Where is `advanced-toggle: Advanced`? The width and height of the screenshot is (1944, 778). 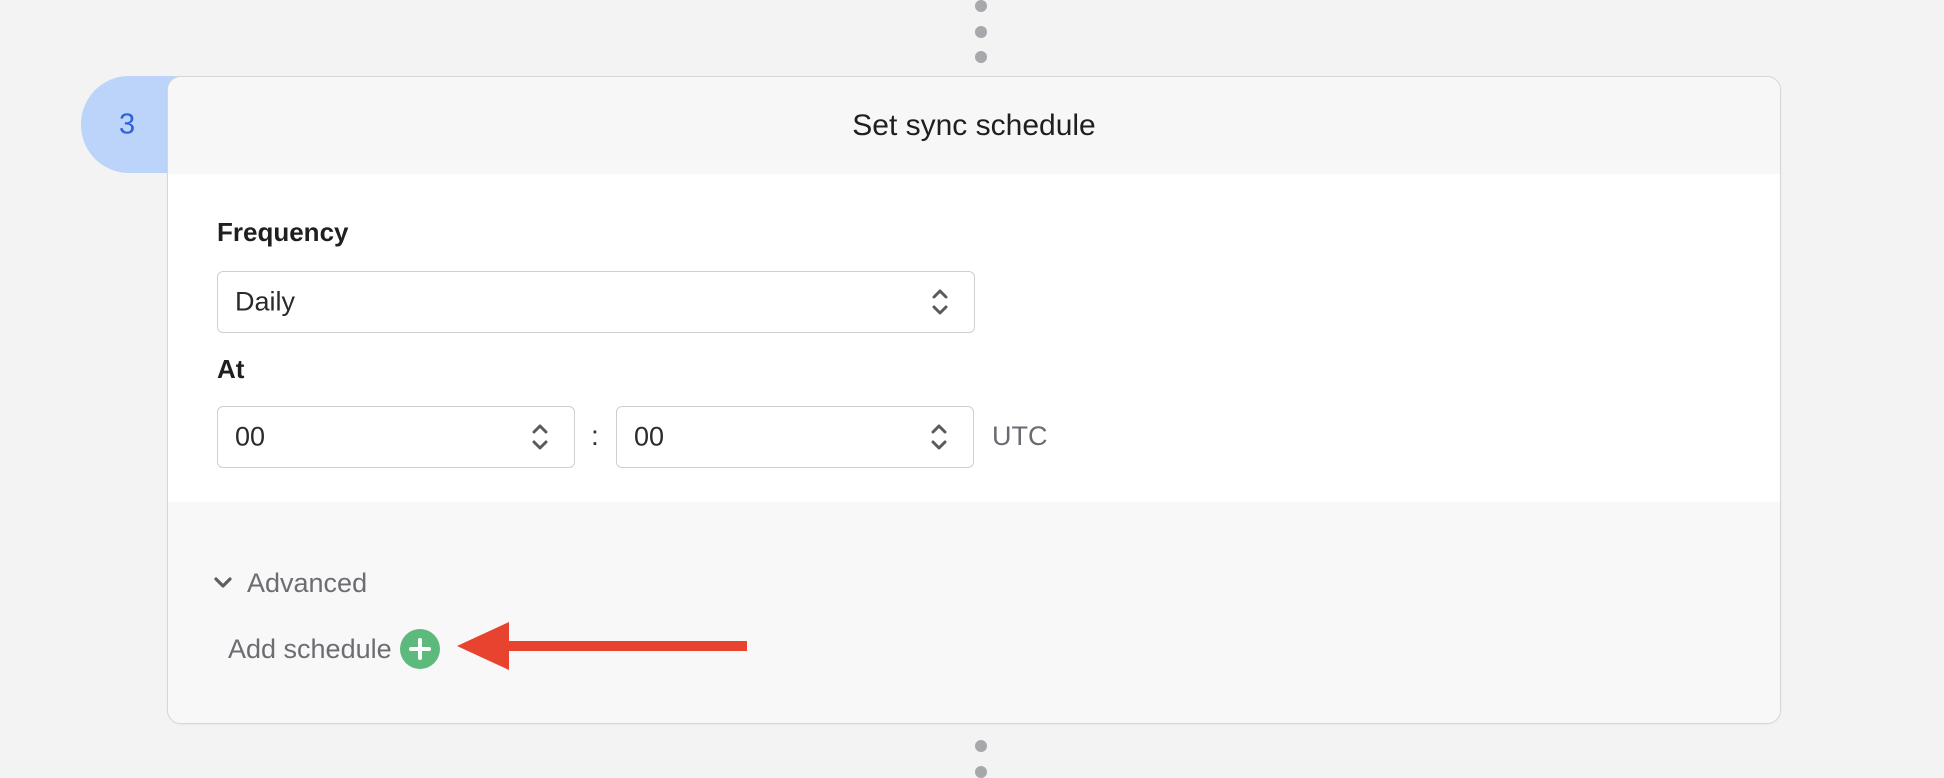
advanced-toggle: Advanced is located at coordinates (290, 583).